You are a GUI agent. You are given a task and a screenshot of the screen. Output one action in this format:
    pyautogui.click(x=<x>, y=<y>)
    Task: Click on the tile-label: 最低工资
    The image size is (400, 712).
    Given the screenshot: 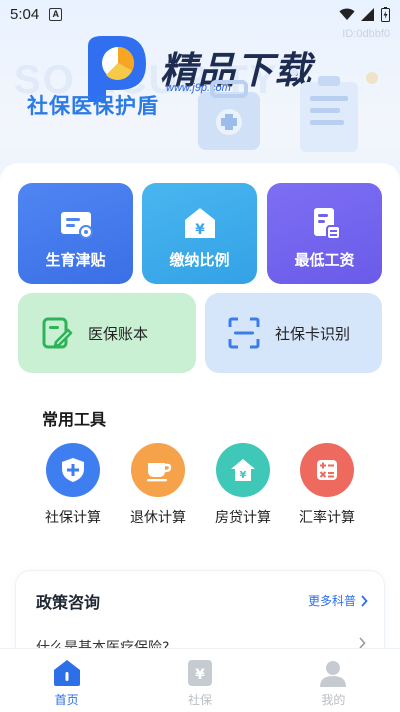 What is the action you would take?
    pyautogui.click(x=324, y=260)
    